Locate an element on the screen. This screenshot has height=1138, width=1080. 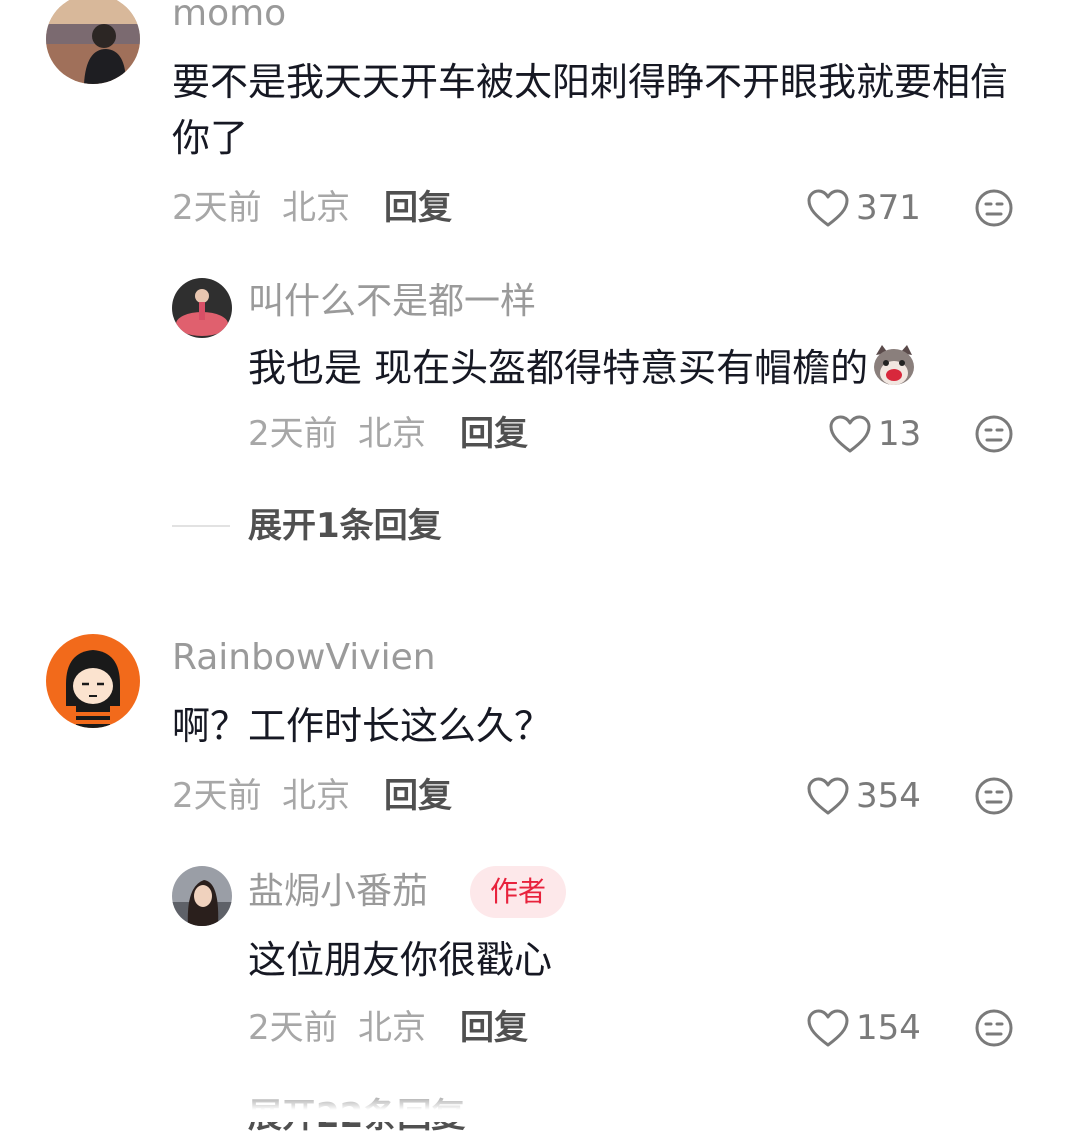
expand-replies-button: 展开1条回复 is located at coordinates (307, 526).